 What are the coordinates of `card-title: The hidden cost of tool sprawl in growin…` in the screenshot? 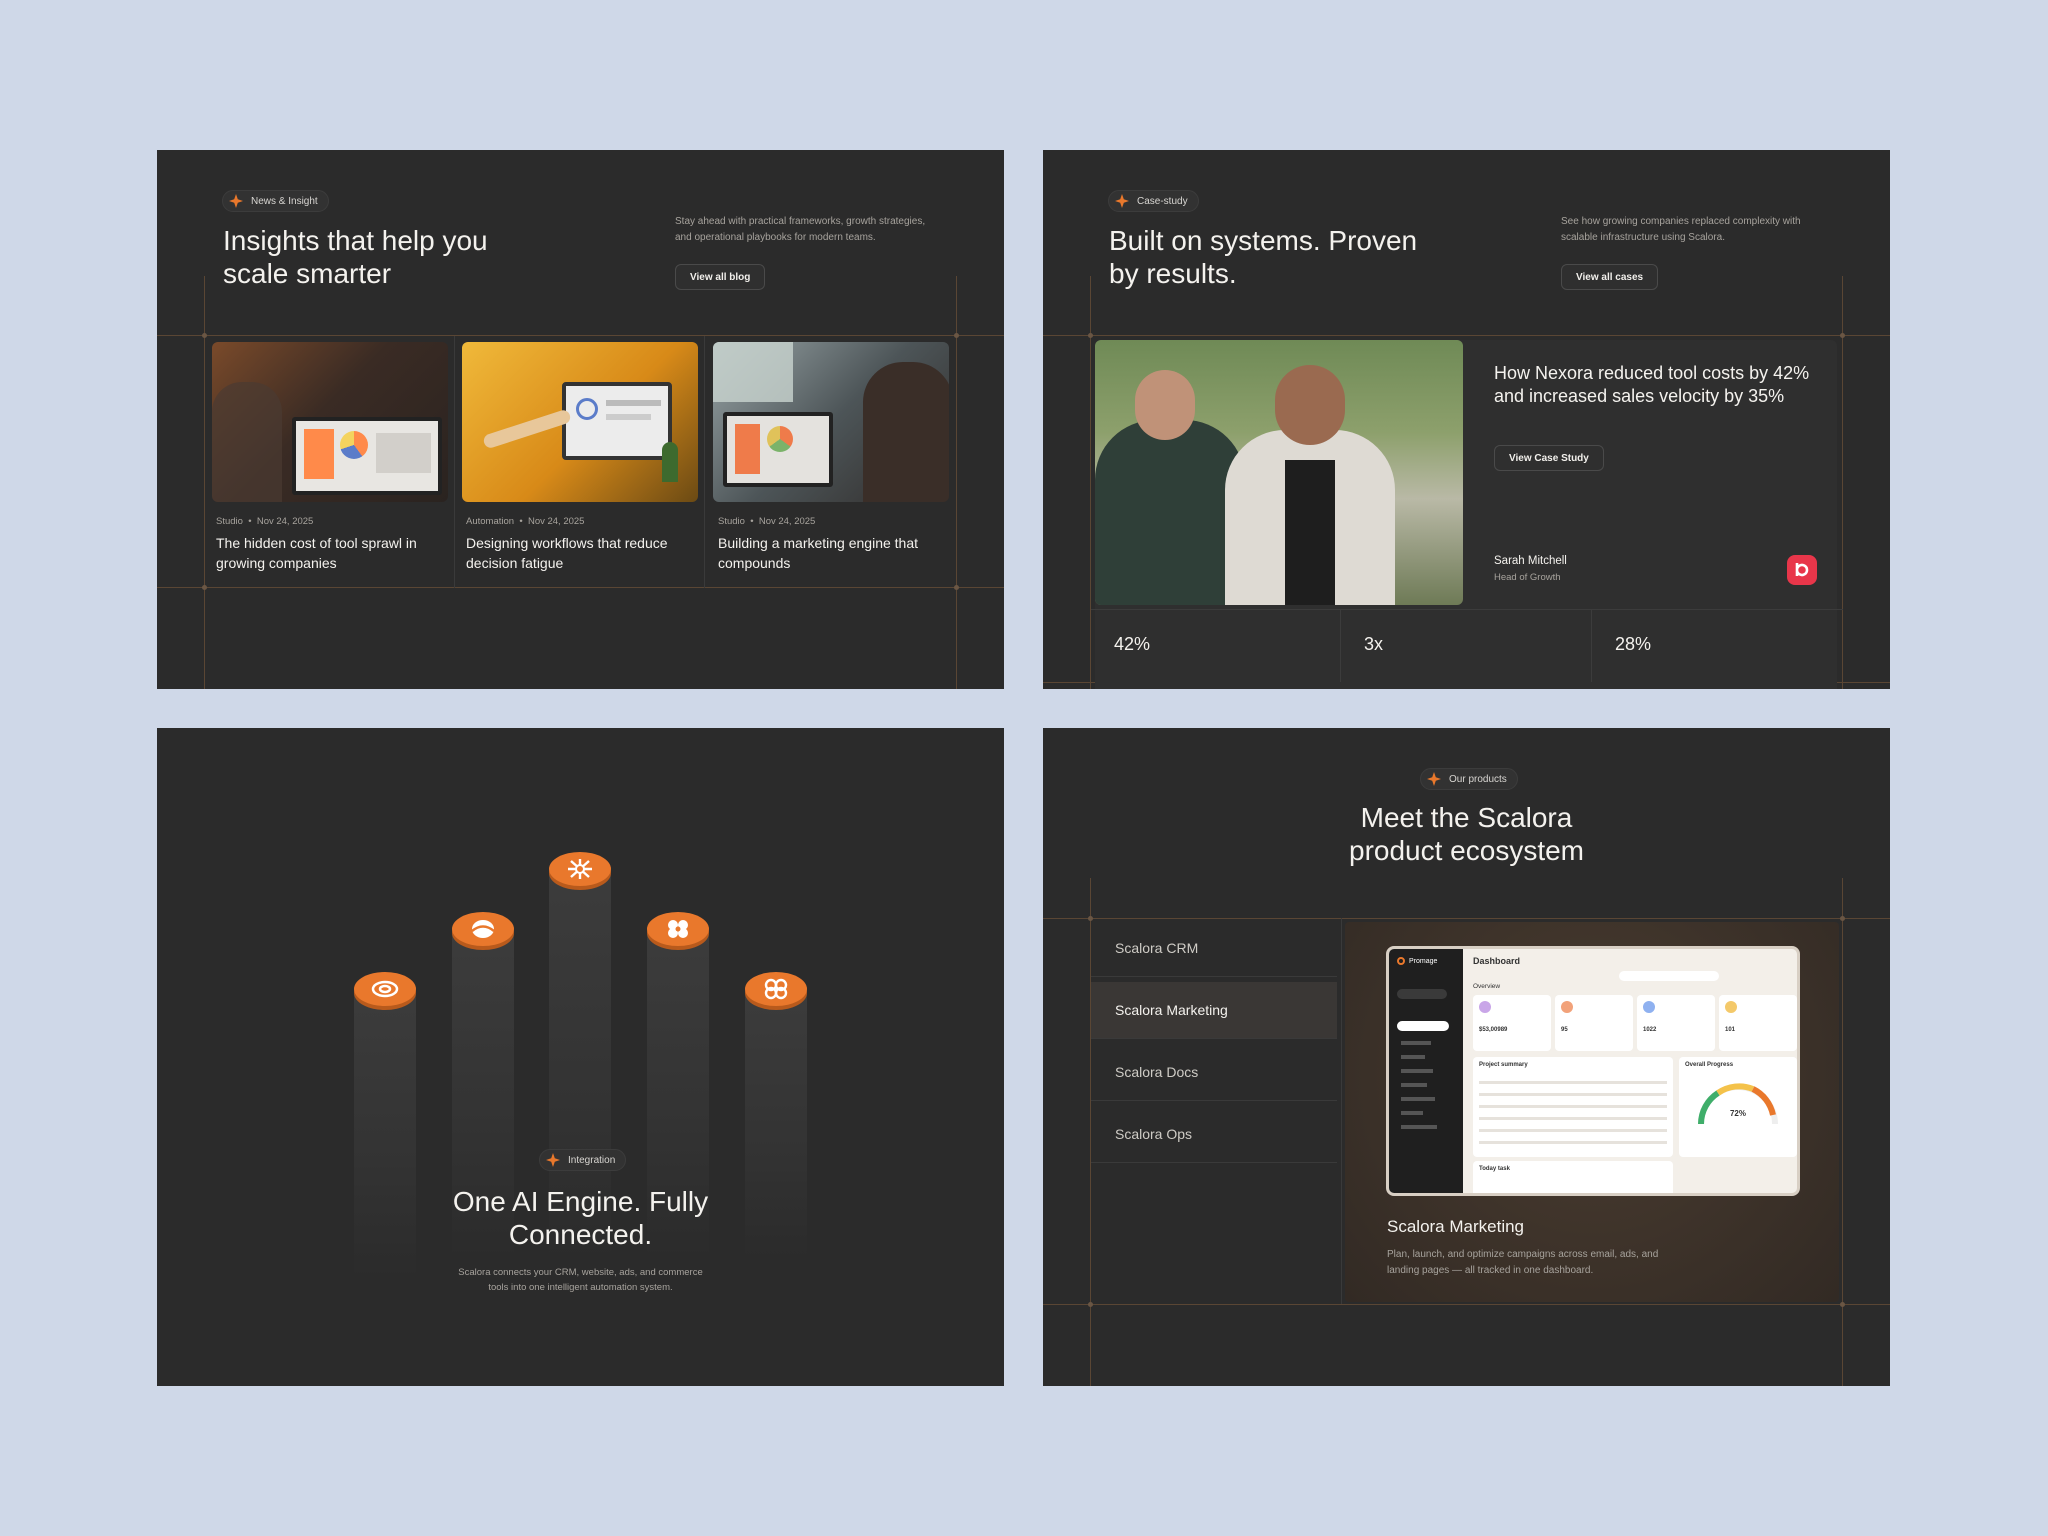 It's located at (331, 553).